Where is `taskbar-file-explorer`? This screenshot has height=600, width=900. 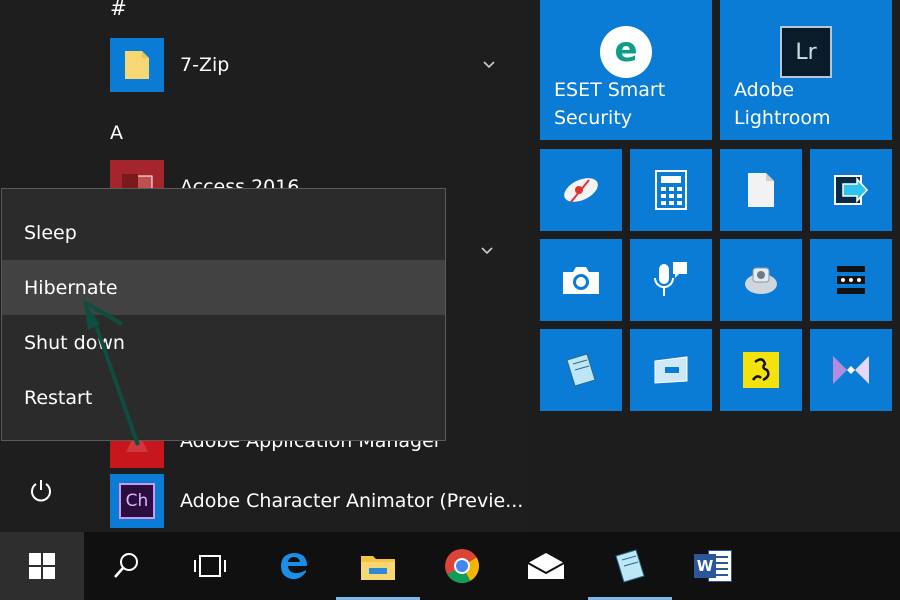 taskbar-file-explorer is located at coordinates (378, 566).